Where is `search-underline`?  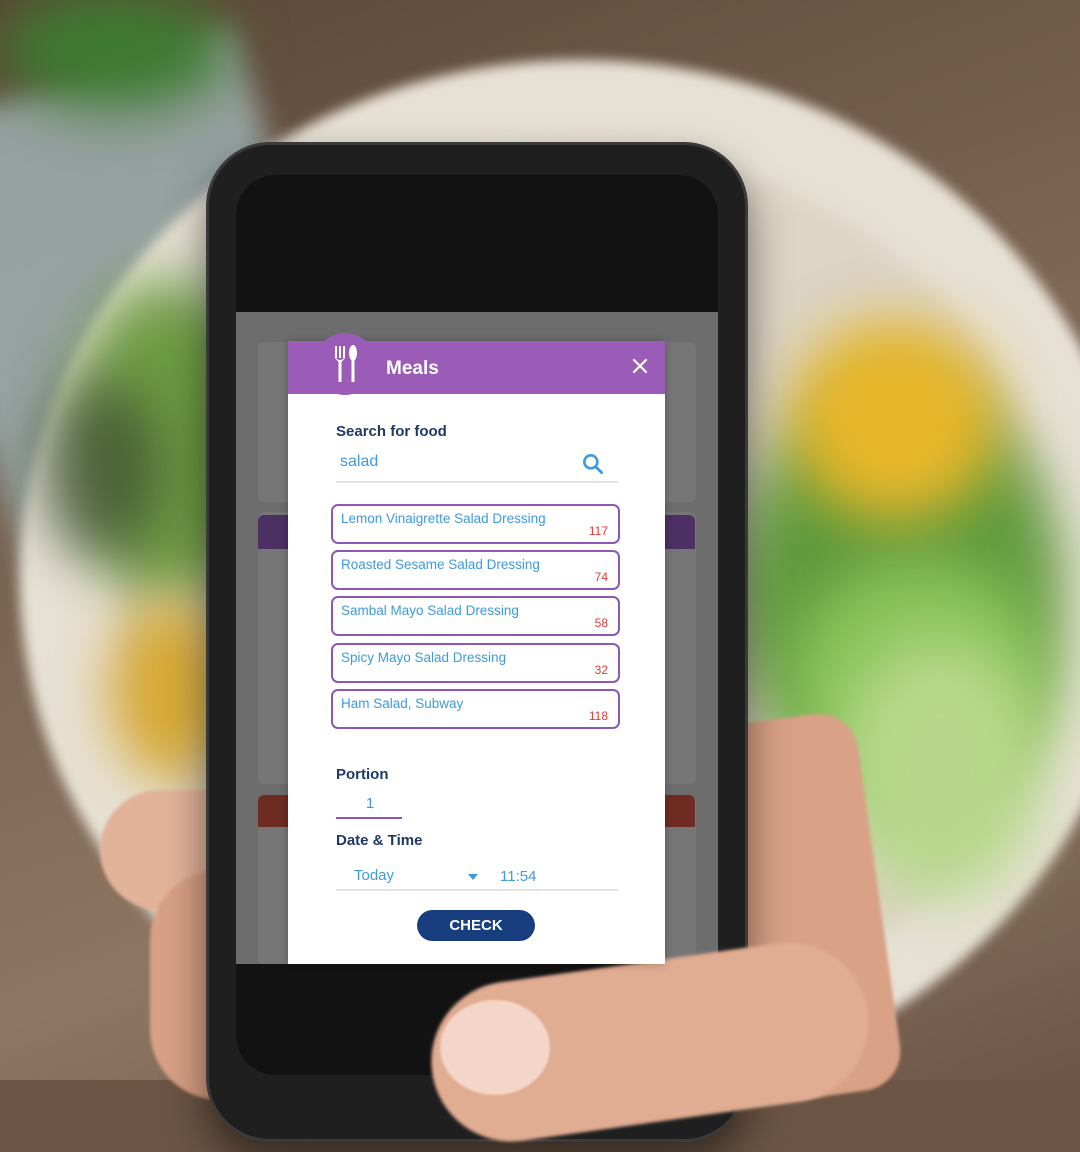
search-underline is located at coordinates (477, 482).